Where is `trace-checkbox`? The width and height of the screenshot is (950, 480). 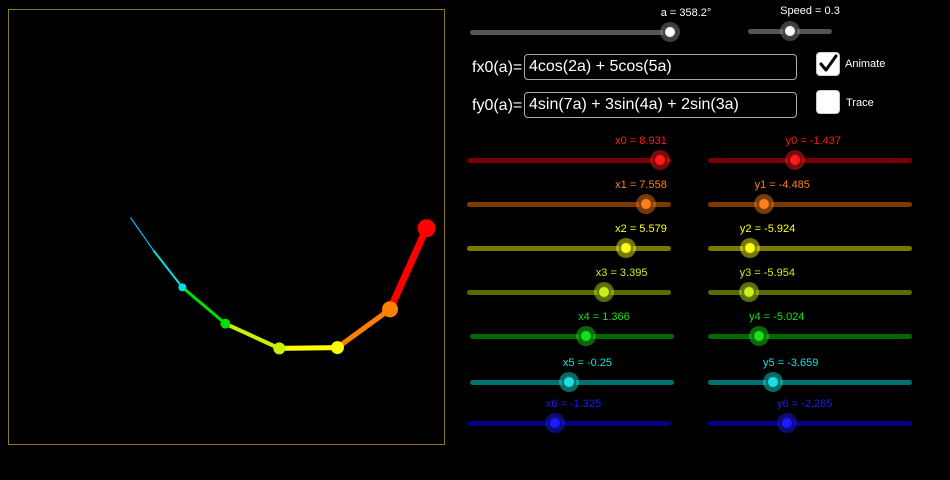
trace-checkbox is located at coordinates (828, 102).